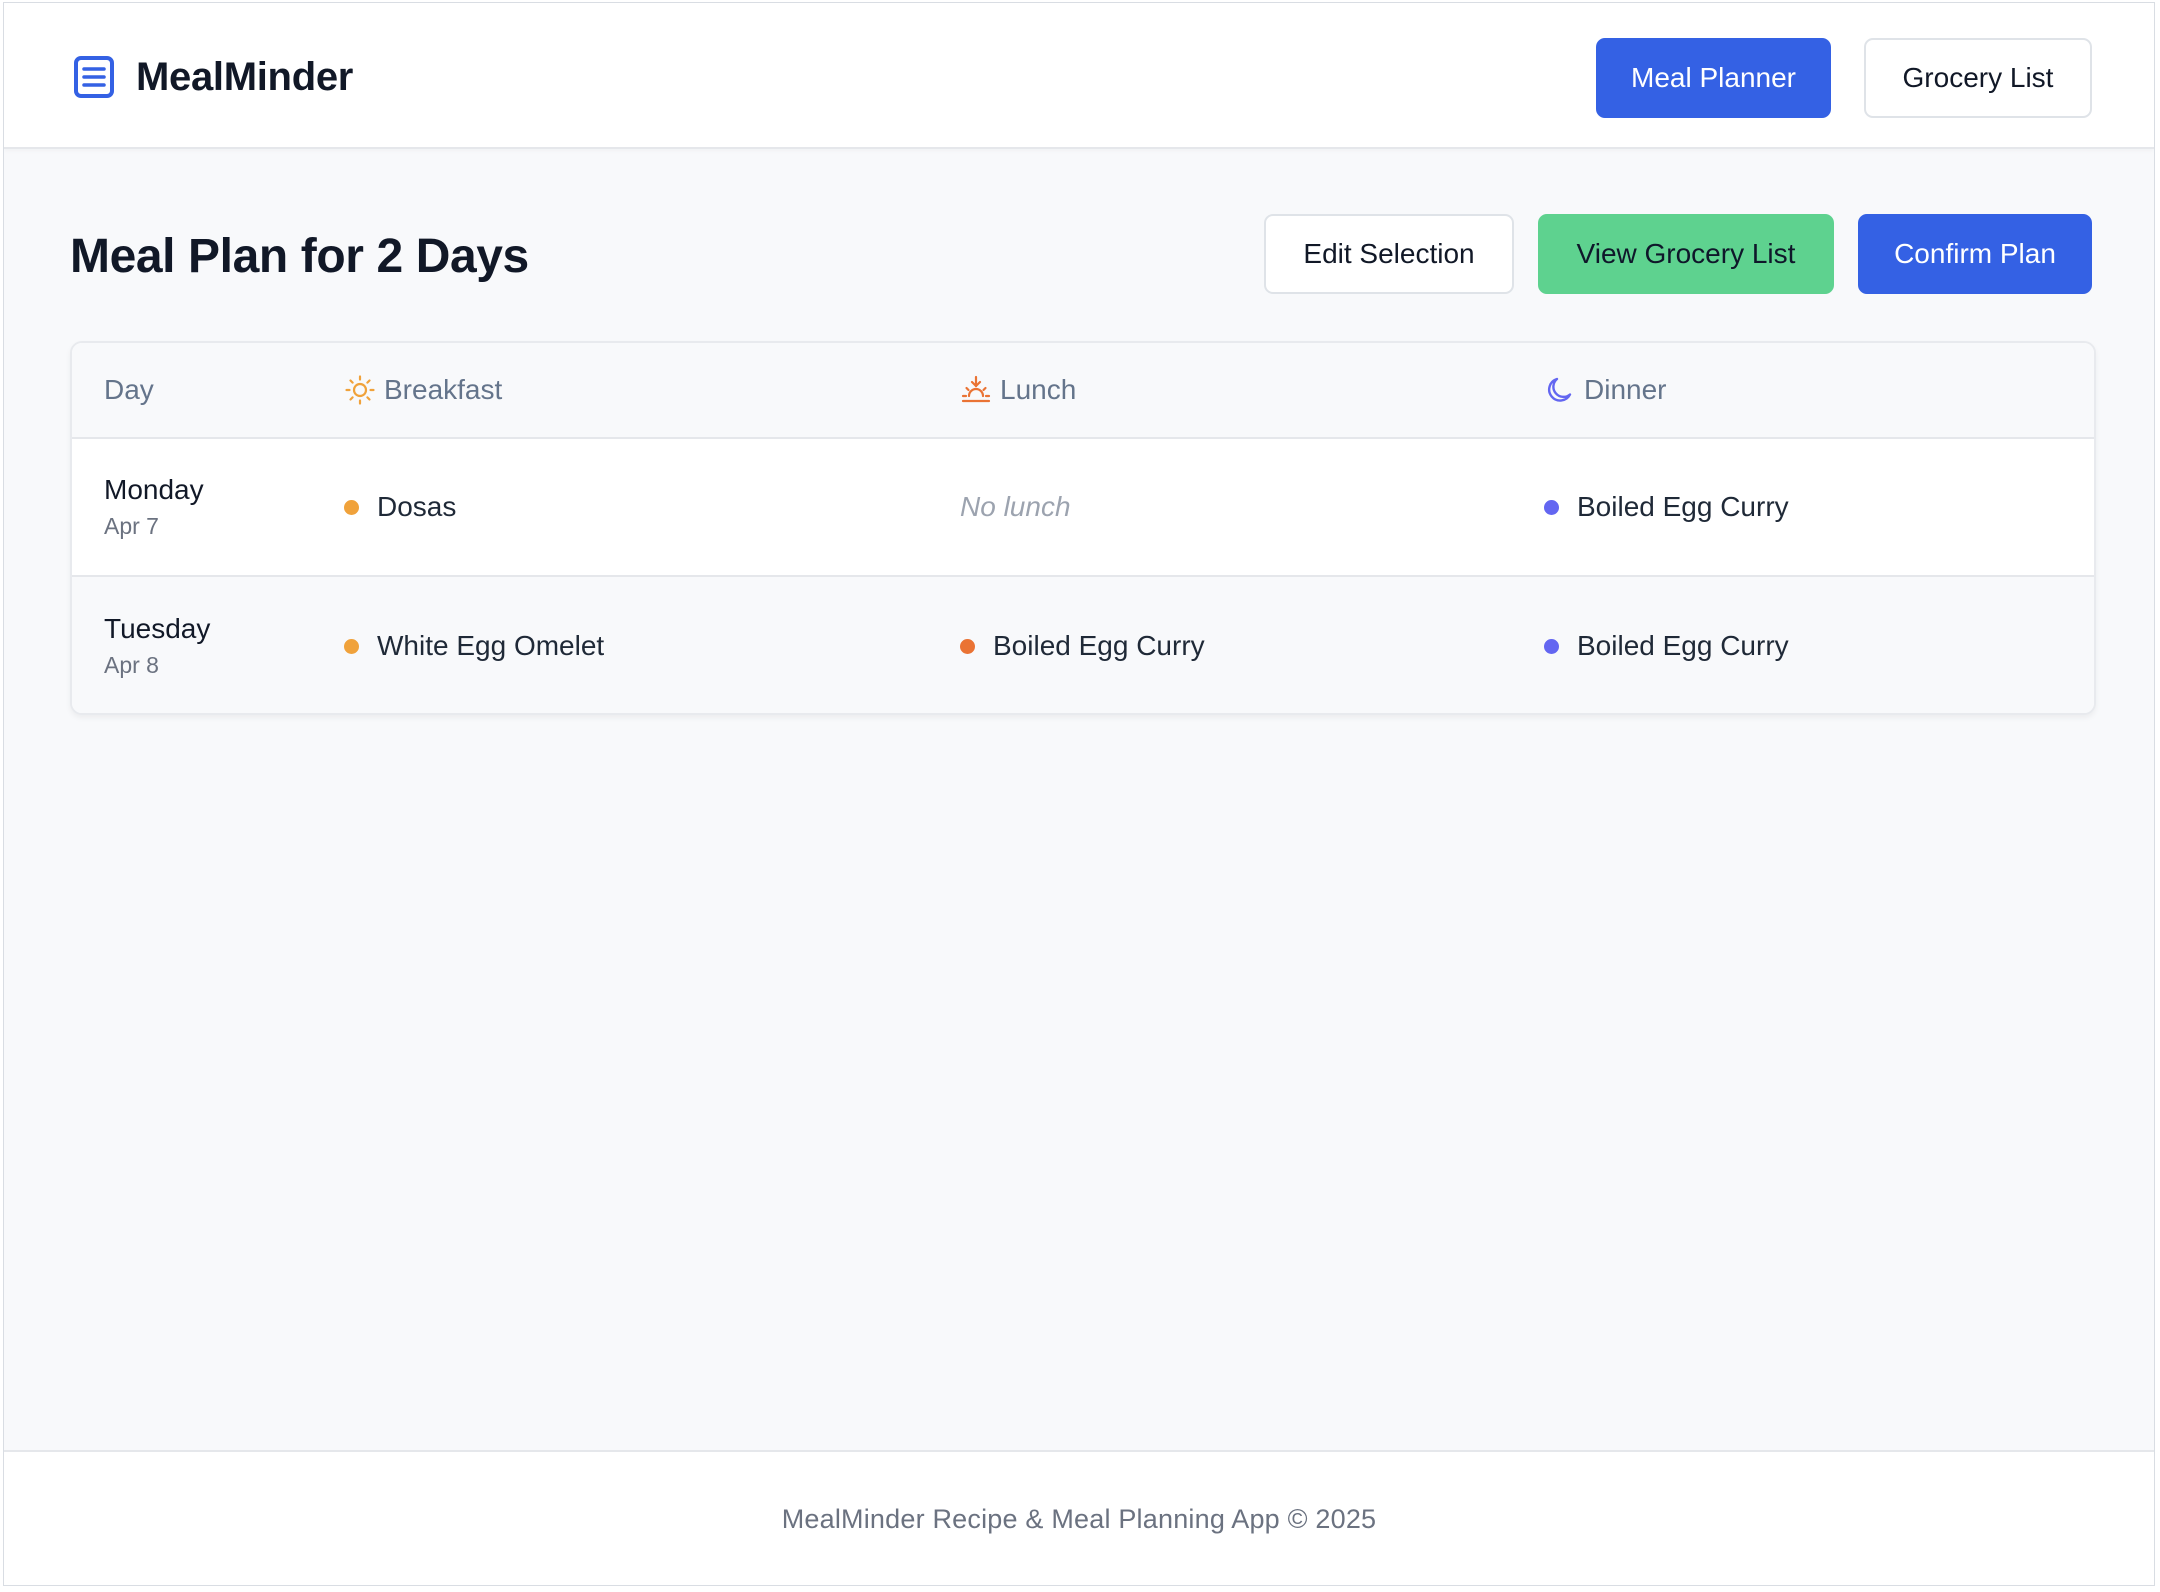 This screenshot has height=1592, width=2160. What do you see at coordinates (1389, 254) in the screenshot?
I see `edit-selection-button: Edit Selection` at bounding box center [1389, 254].